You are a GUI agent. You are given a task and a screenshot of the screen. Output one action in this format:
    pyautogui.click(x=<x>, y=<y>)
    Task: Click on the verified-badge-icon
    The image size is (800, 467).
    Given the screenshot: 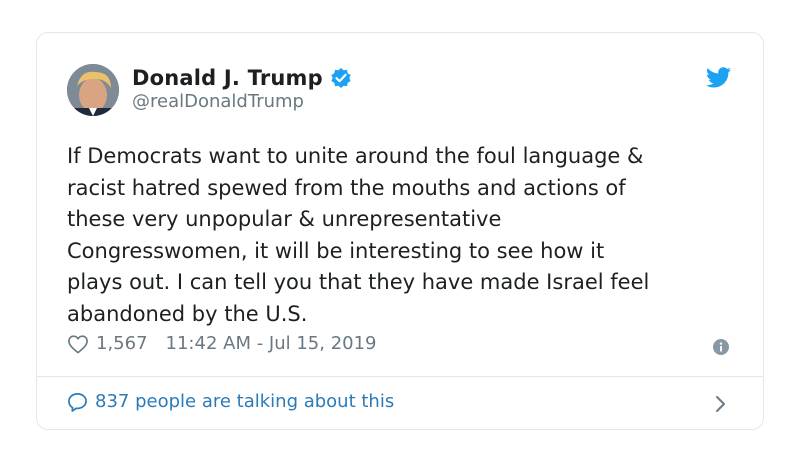 What is the action you would take?
    pyautogui.click(x=341, y=78)
    